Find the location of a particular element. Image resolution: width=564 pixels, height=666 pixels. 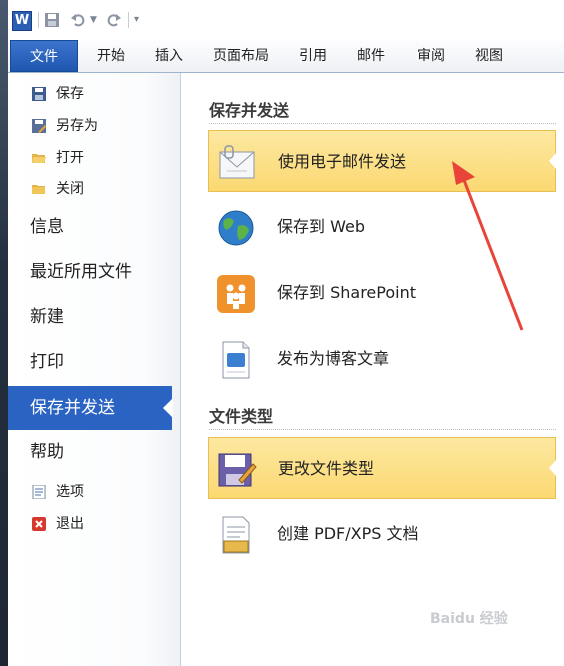

nav-item-label: 打开 is located at coordinates (70, 158).